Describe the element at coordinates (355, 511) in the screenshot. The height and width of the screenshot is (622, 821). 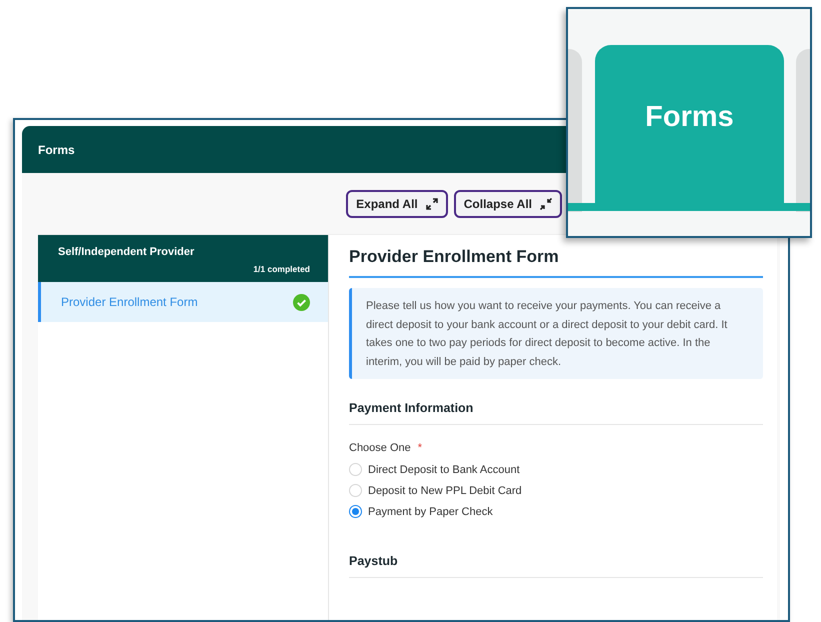
I see `radio-button` at that location.